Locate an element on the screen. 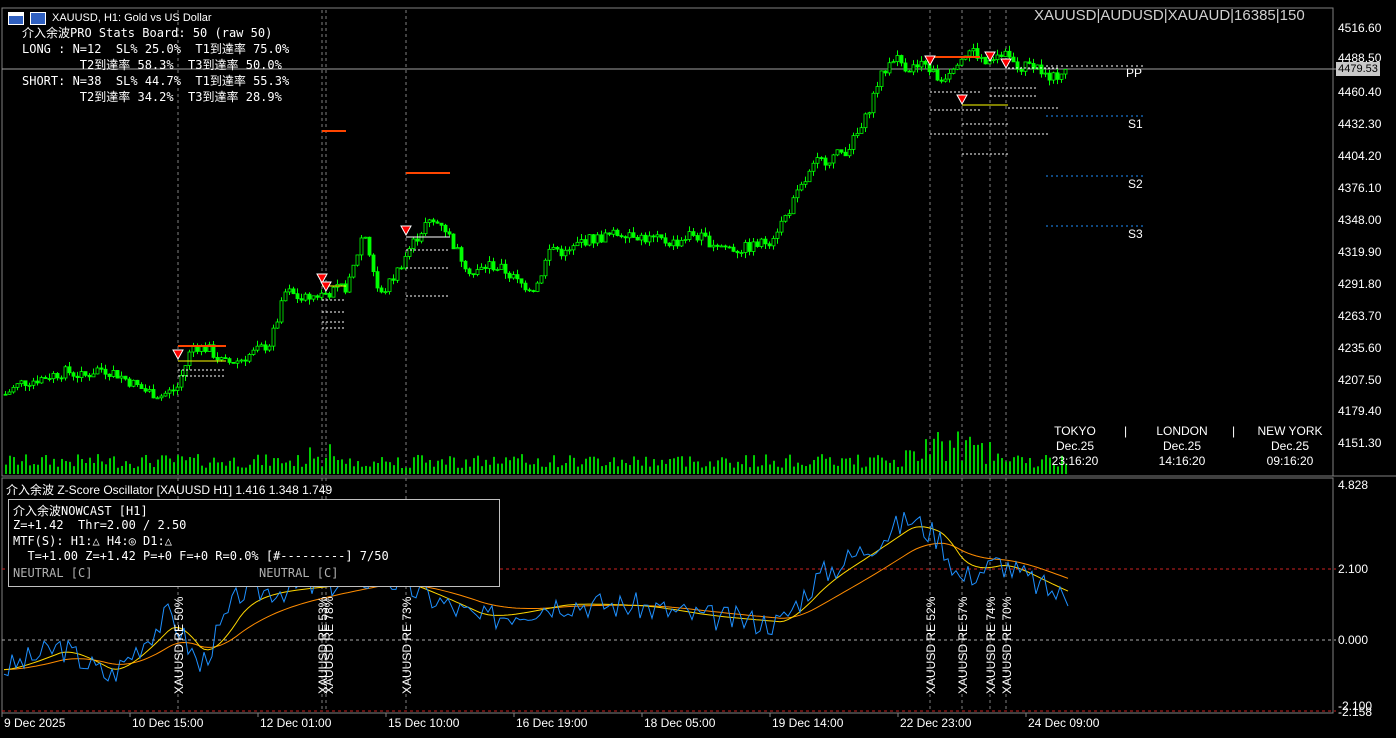  time-axis-label: 22 Dec 23:00 is located at coordinates (936, 723).